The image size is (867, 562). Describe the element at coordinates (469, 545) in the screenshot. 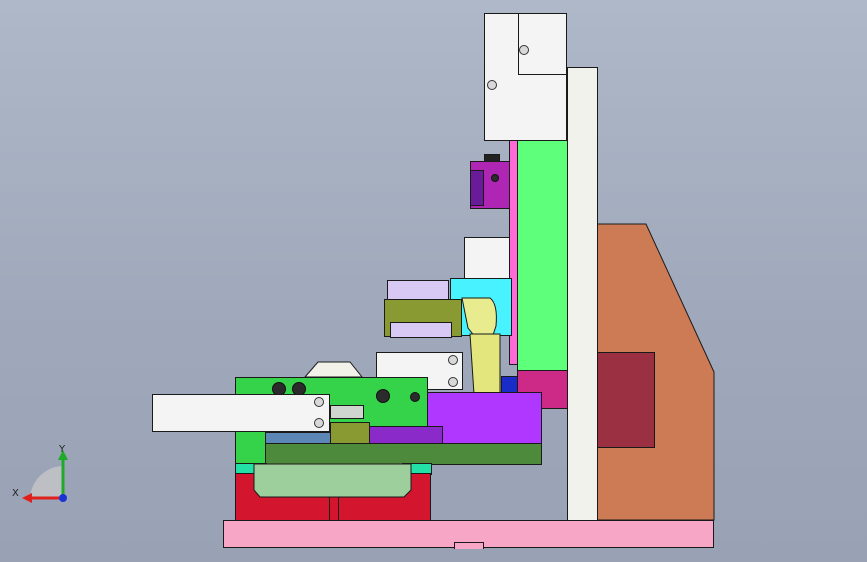

I see `base-plate-notch` at that location.